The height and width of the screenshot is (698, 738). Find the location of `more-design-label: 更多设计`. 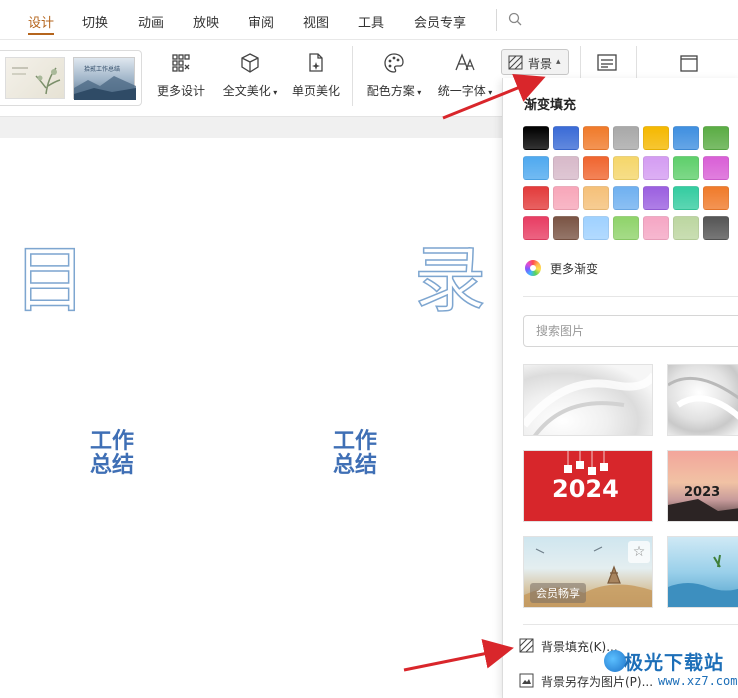

more-design-label: 更多设计 is located at coordinates (180, 91).